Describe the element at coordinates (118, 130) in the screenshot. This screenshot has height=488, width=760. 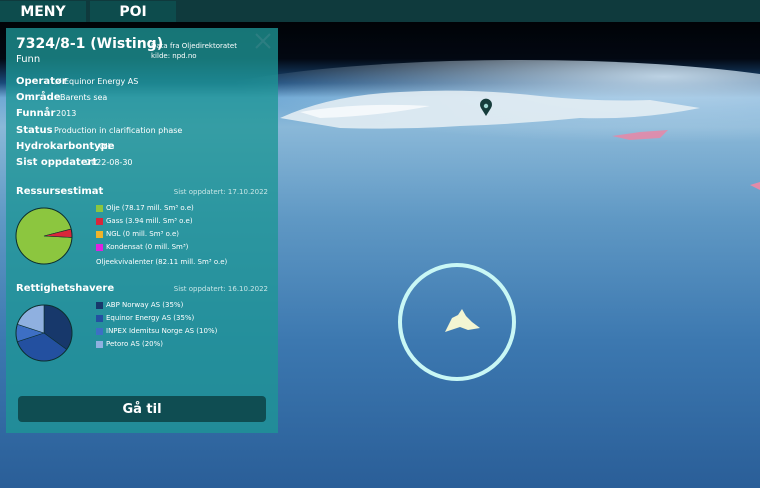
I see `field-value: Production in clarification phase` at that location.